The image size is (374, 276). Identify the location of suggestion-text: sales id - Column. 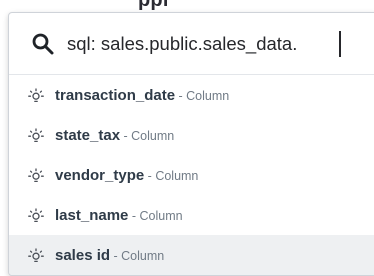
(109, 256).